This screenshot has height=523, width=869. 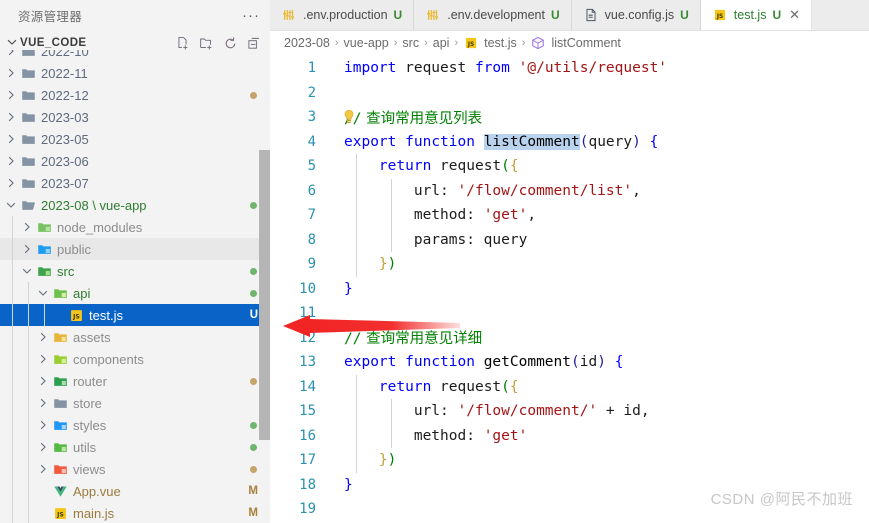 I want to click on tree-folder-item: assets, so click(x=135, y=337).